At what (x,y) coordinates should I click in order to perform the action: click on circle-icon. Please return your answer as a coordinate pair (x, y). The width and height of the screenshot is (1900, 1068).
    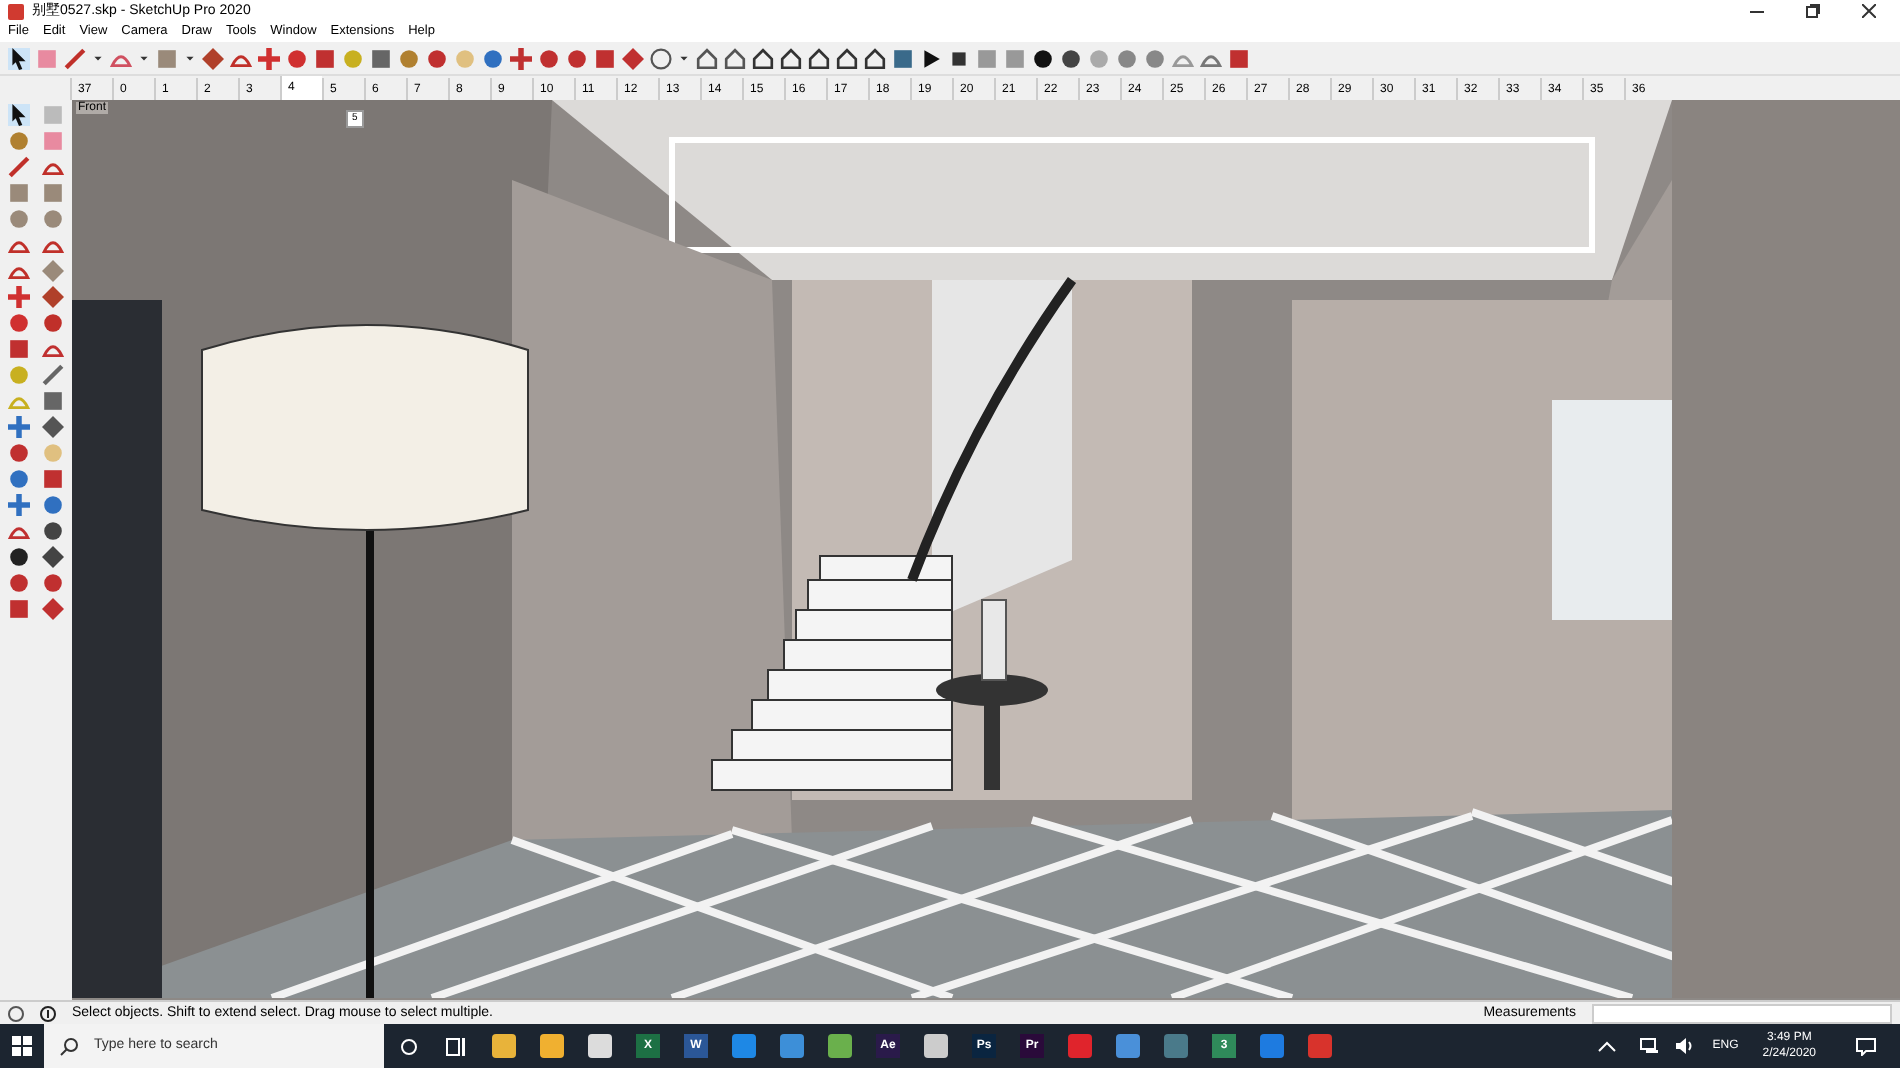
    Looking at the image, I should click on (19, 219).